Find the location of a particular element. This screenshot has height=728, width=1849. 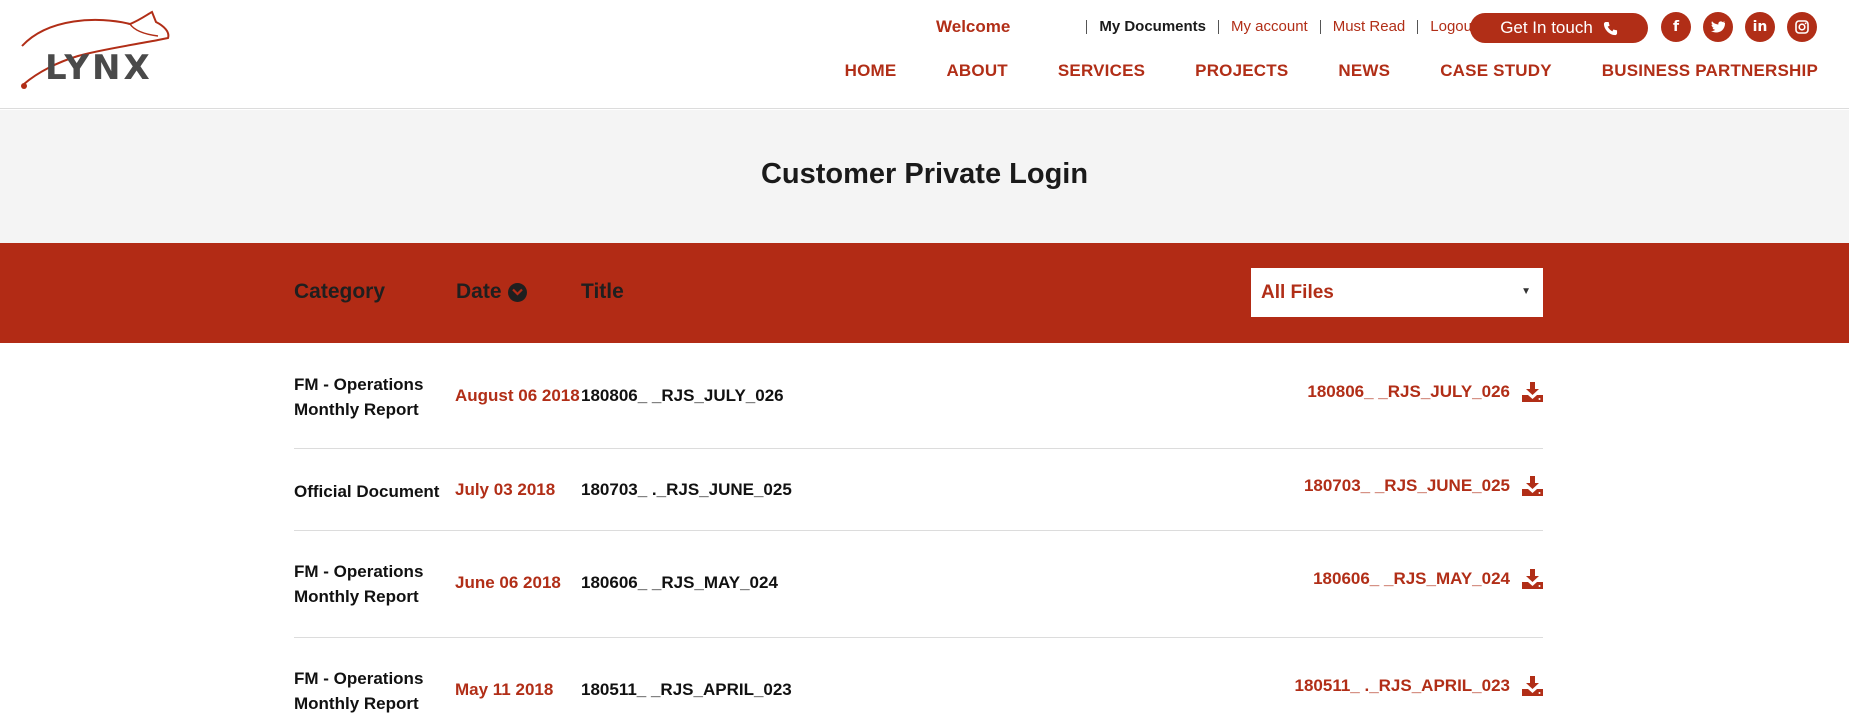

download-link: 180511_ ._RJS_APRIL_023 is located at coordinates (1418, 686).